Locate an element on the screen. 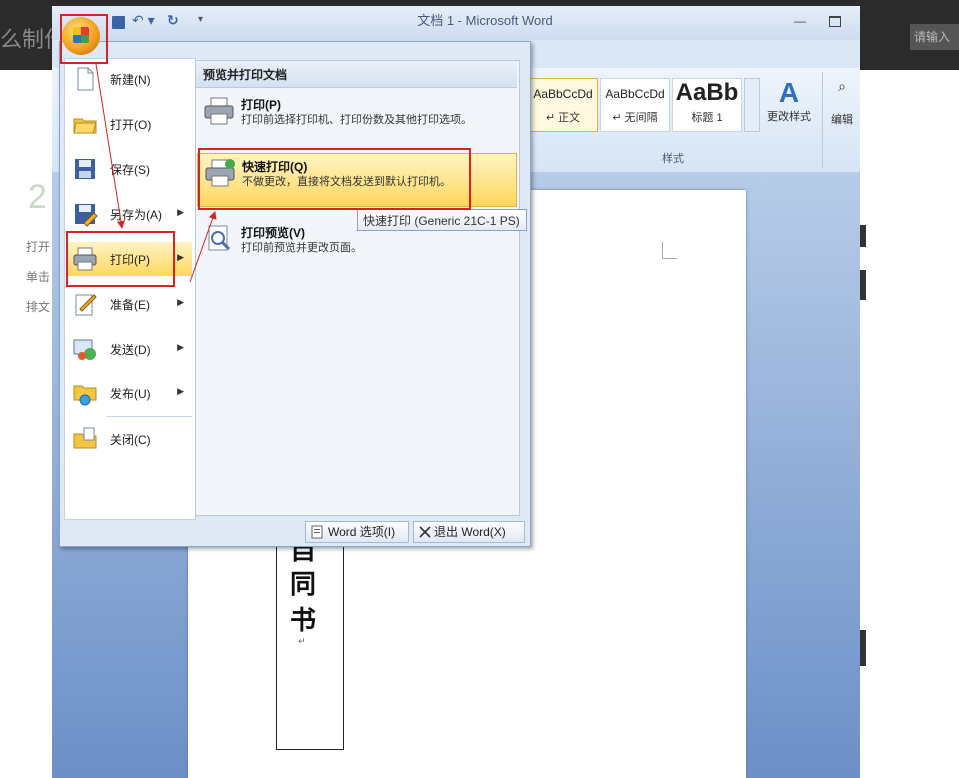  annotation-arrows is located at coordinates (156, 173).